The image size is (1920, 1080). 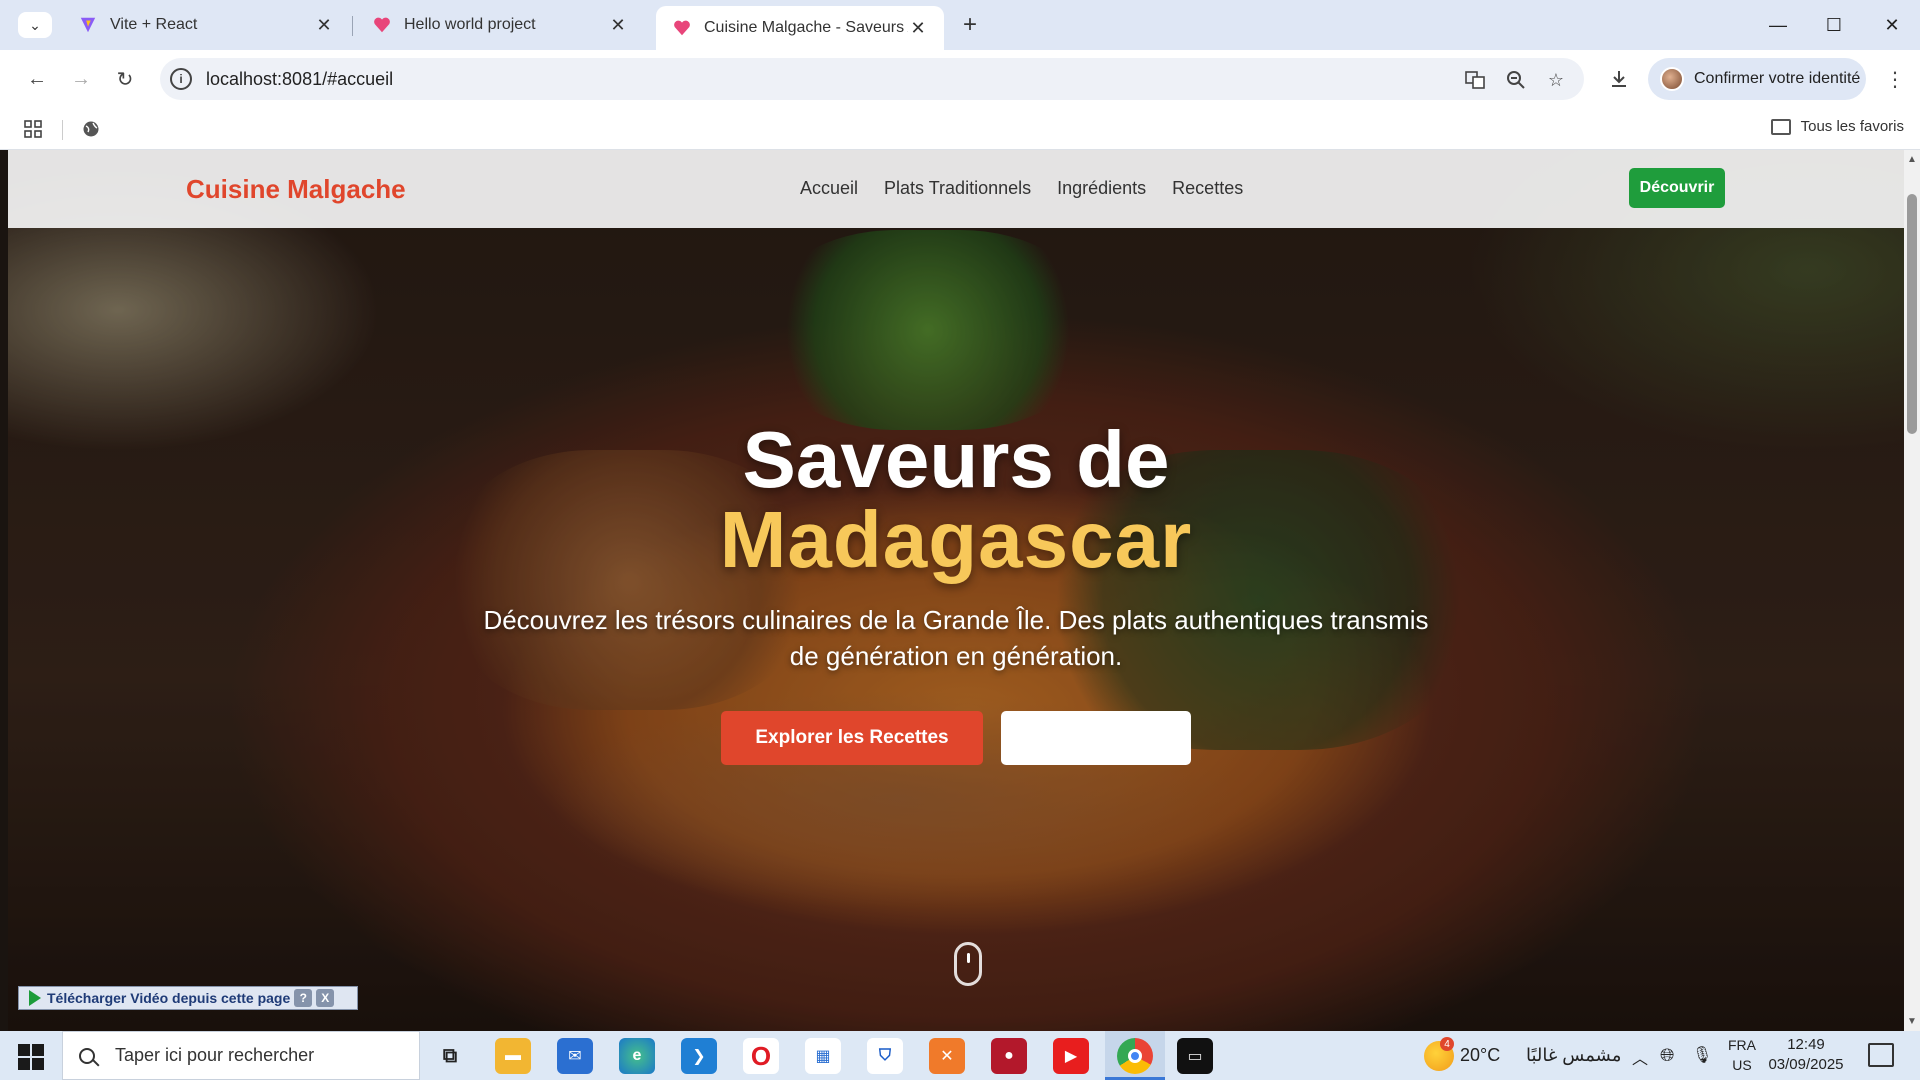 I want to click on kebab-menu-icon: ⋮, so click(x=1895, y=79).